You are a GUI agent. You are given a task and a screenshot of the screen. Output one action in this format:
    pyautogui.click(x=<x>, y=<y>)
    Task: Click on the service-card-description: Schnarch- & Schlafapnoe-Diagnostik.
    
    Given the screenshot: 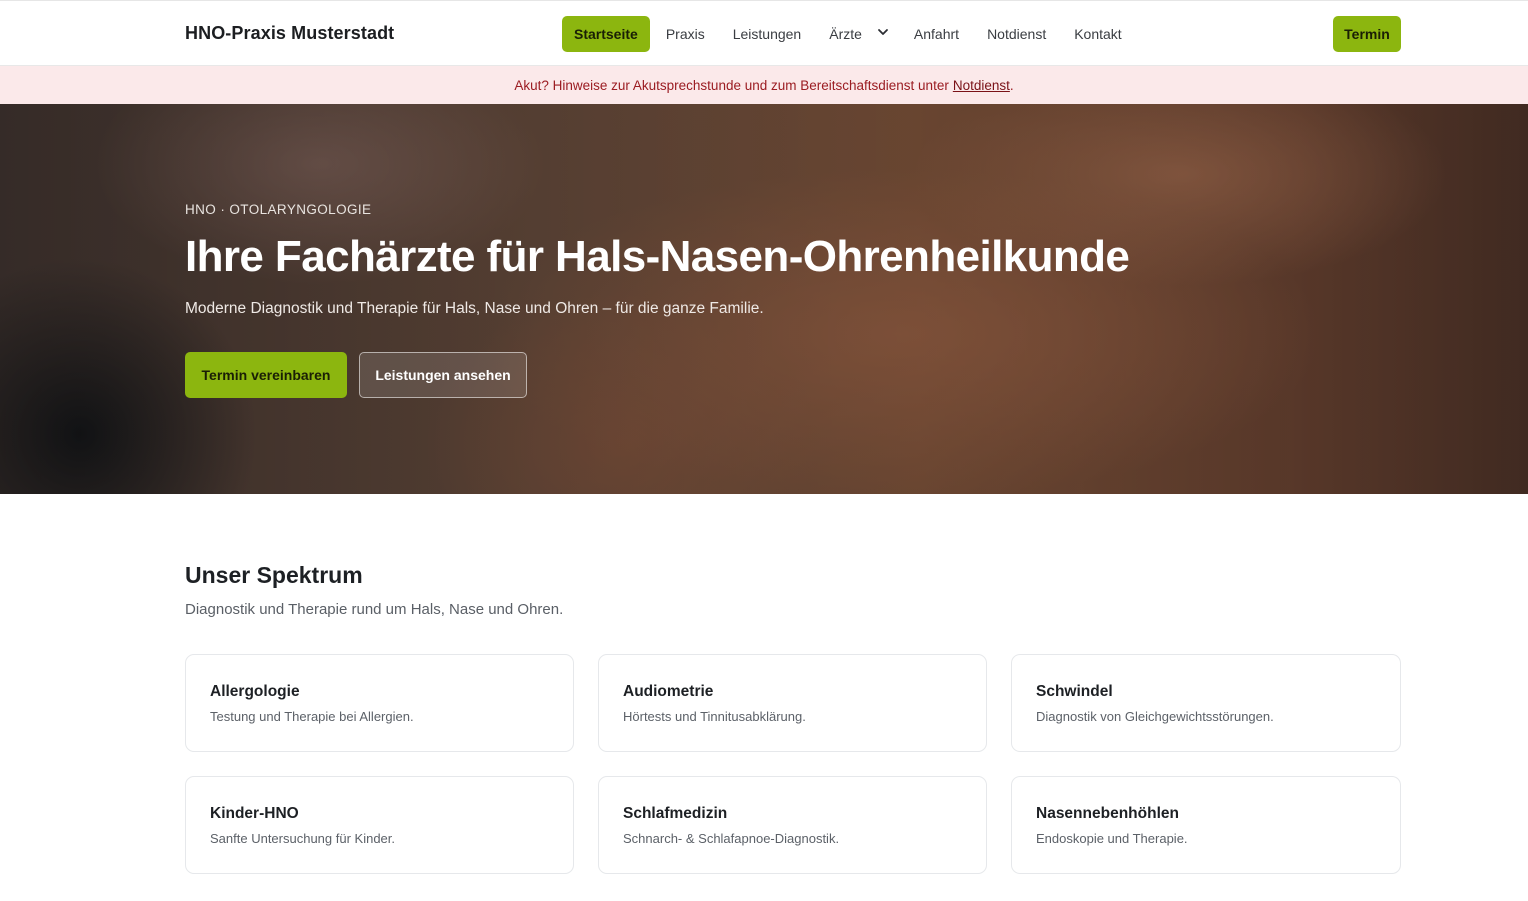 What is the action you would take?
    pyautogui.click(x=731, y=838)
    